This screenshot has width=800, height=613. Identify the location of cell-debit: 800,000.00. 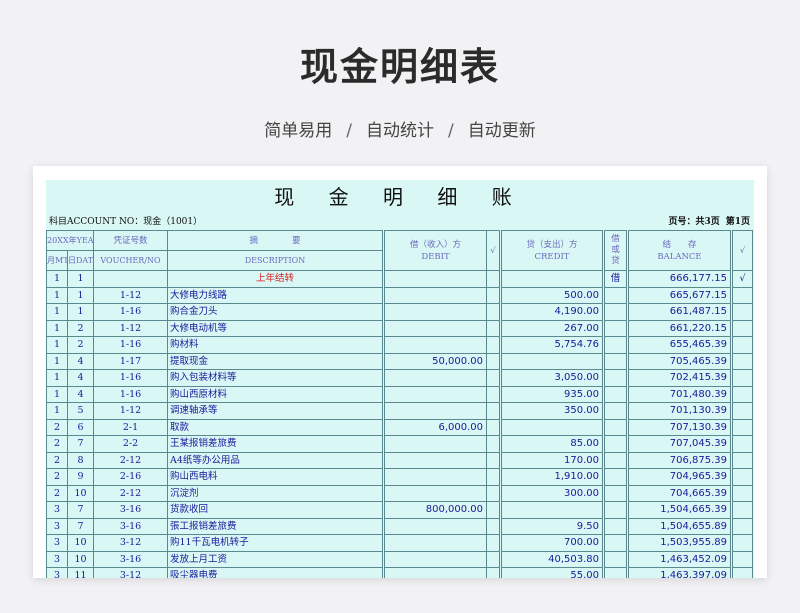
(434, 510).